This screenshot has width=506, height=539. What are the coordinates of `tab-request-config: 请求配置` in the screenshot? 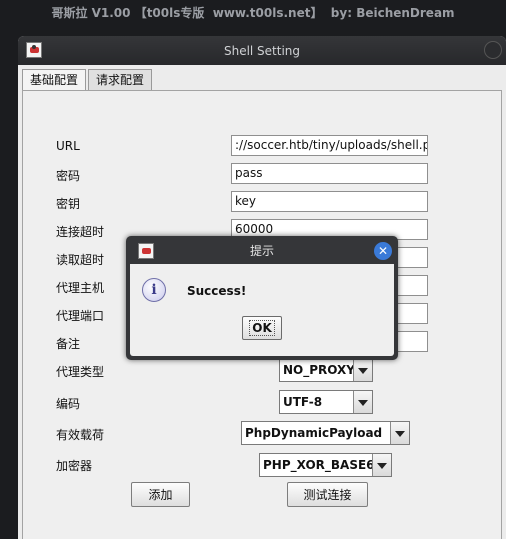 It's located at (120, 79).